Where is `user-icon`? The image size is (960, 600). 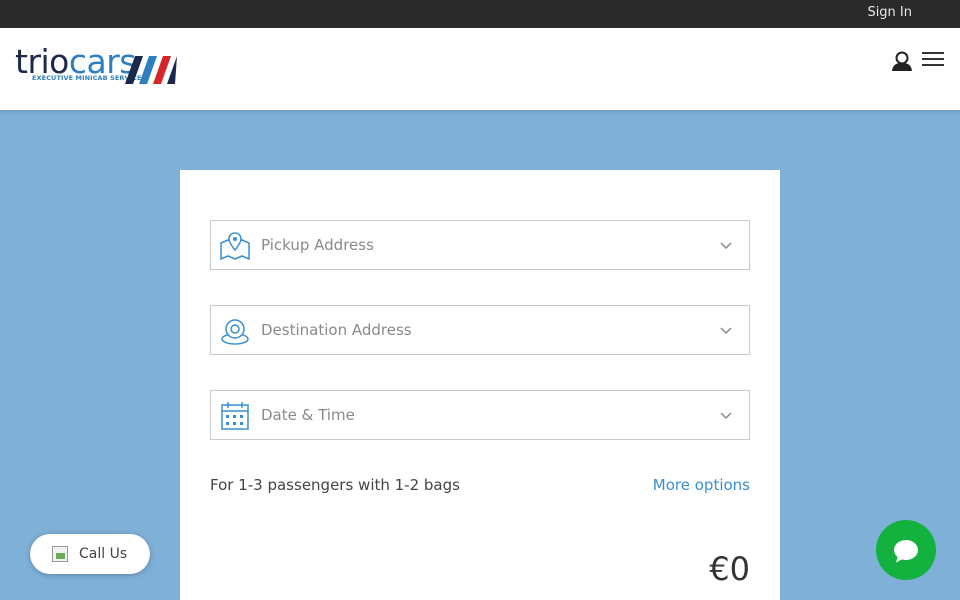 user-icon is located at coordinates (902, 61).